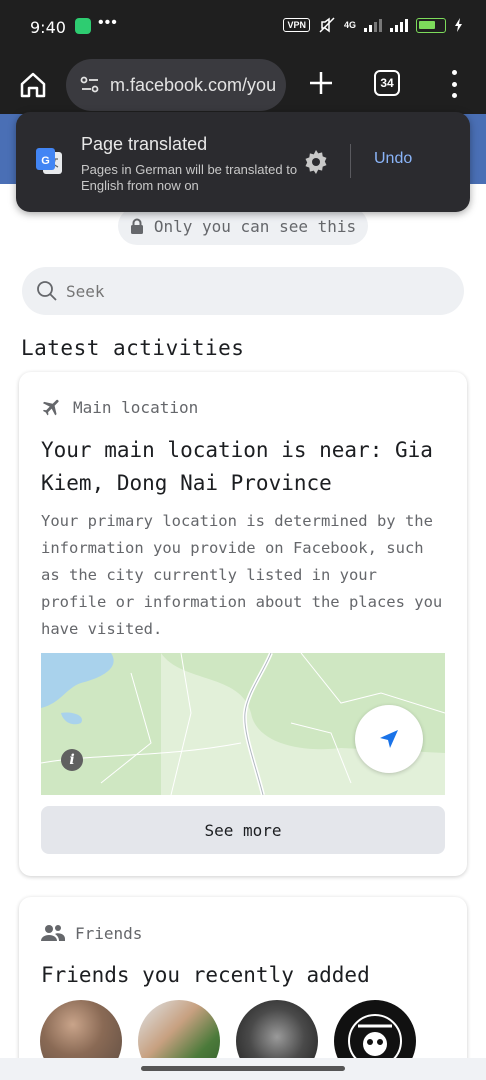 The width and height of the screenshot is (486, 1080). What do you see at coordinates (321, 83) in the screenshot?
I see `new-tab-icon` at bounding box center [321, 83].